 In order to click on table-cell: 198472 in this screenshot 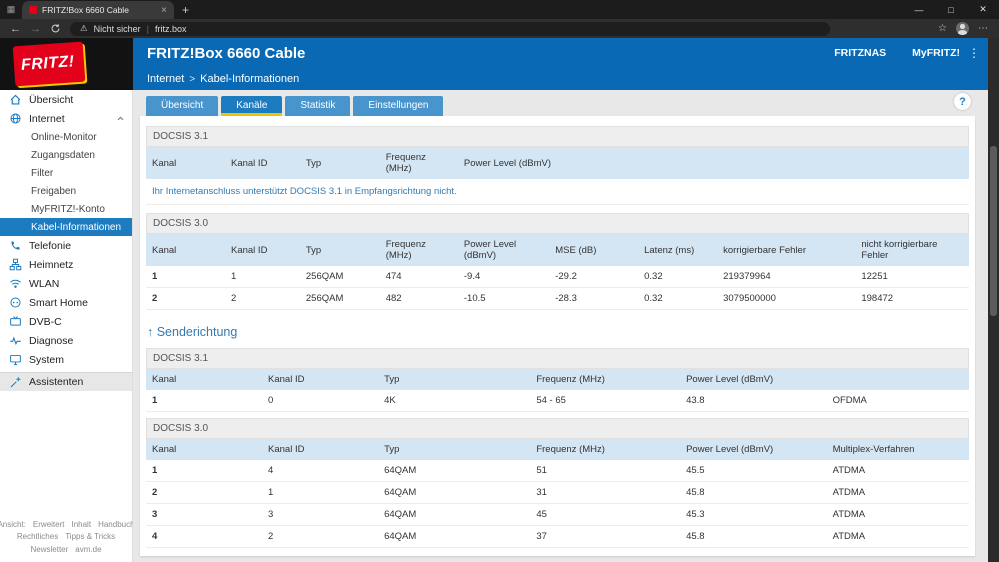, I will do `click(912, 298)`.